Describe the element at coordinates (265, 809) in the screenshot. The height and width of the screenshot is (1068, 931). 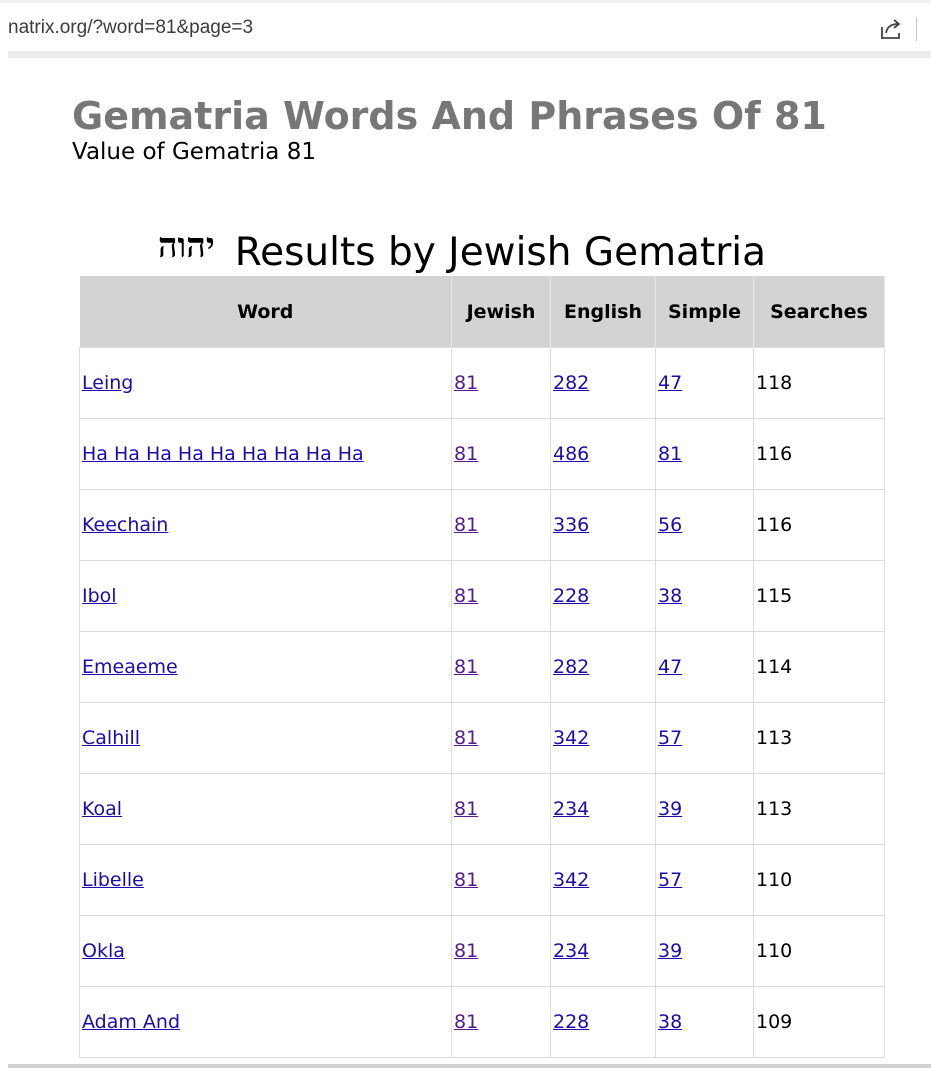
I see `cell-word: Koal` at that location.